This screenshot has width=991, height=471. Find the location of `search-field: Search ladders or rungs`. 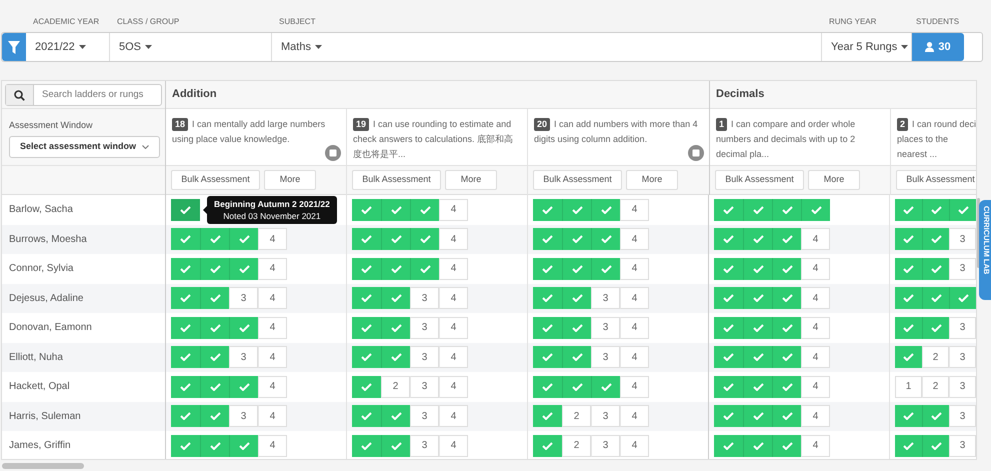

search-field: Search ladders or rungs is located at coordinates (83, 95).